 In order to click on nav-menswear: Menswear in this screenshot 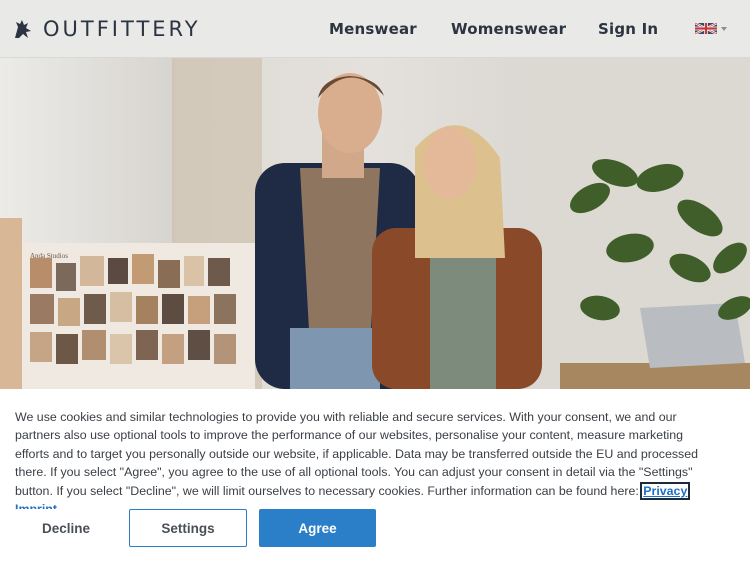, I will do `click(373, 29)`.